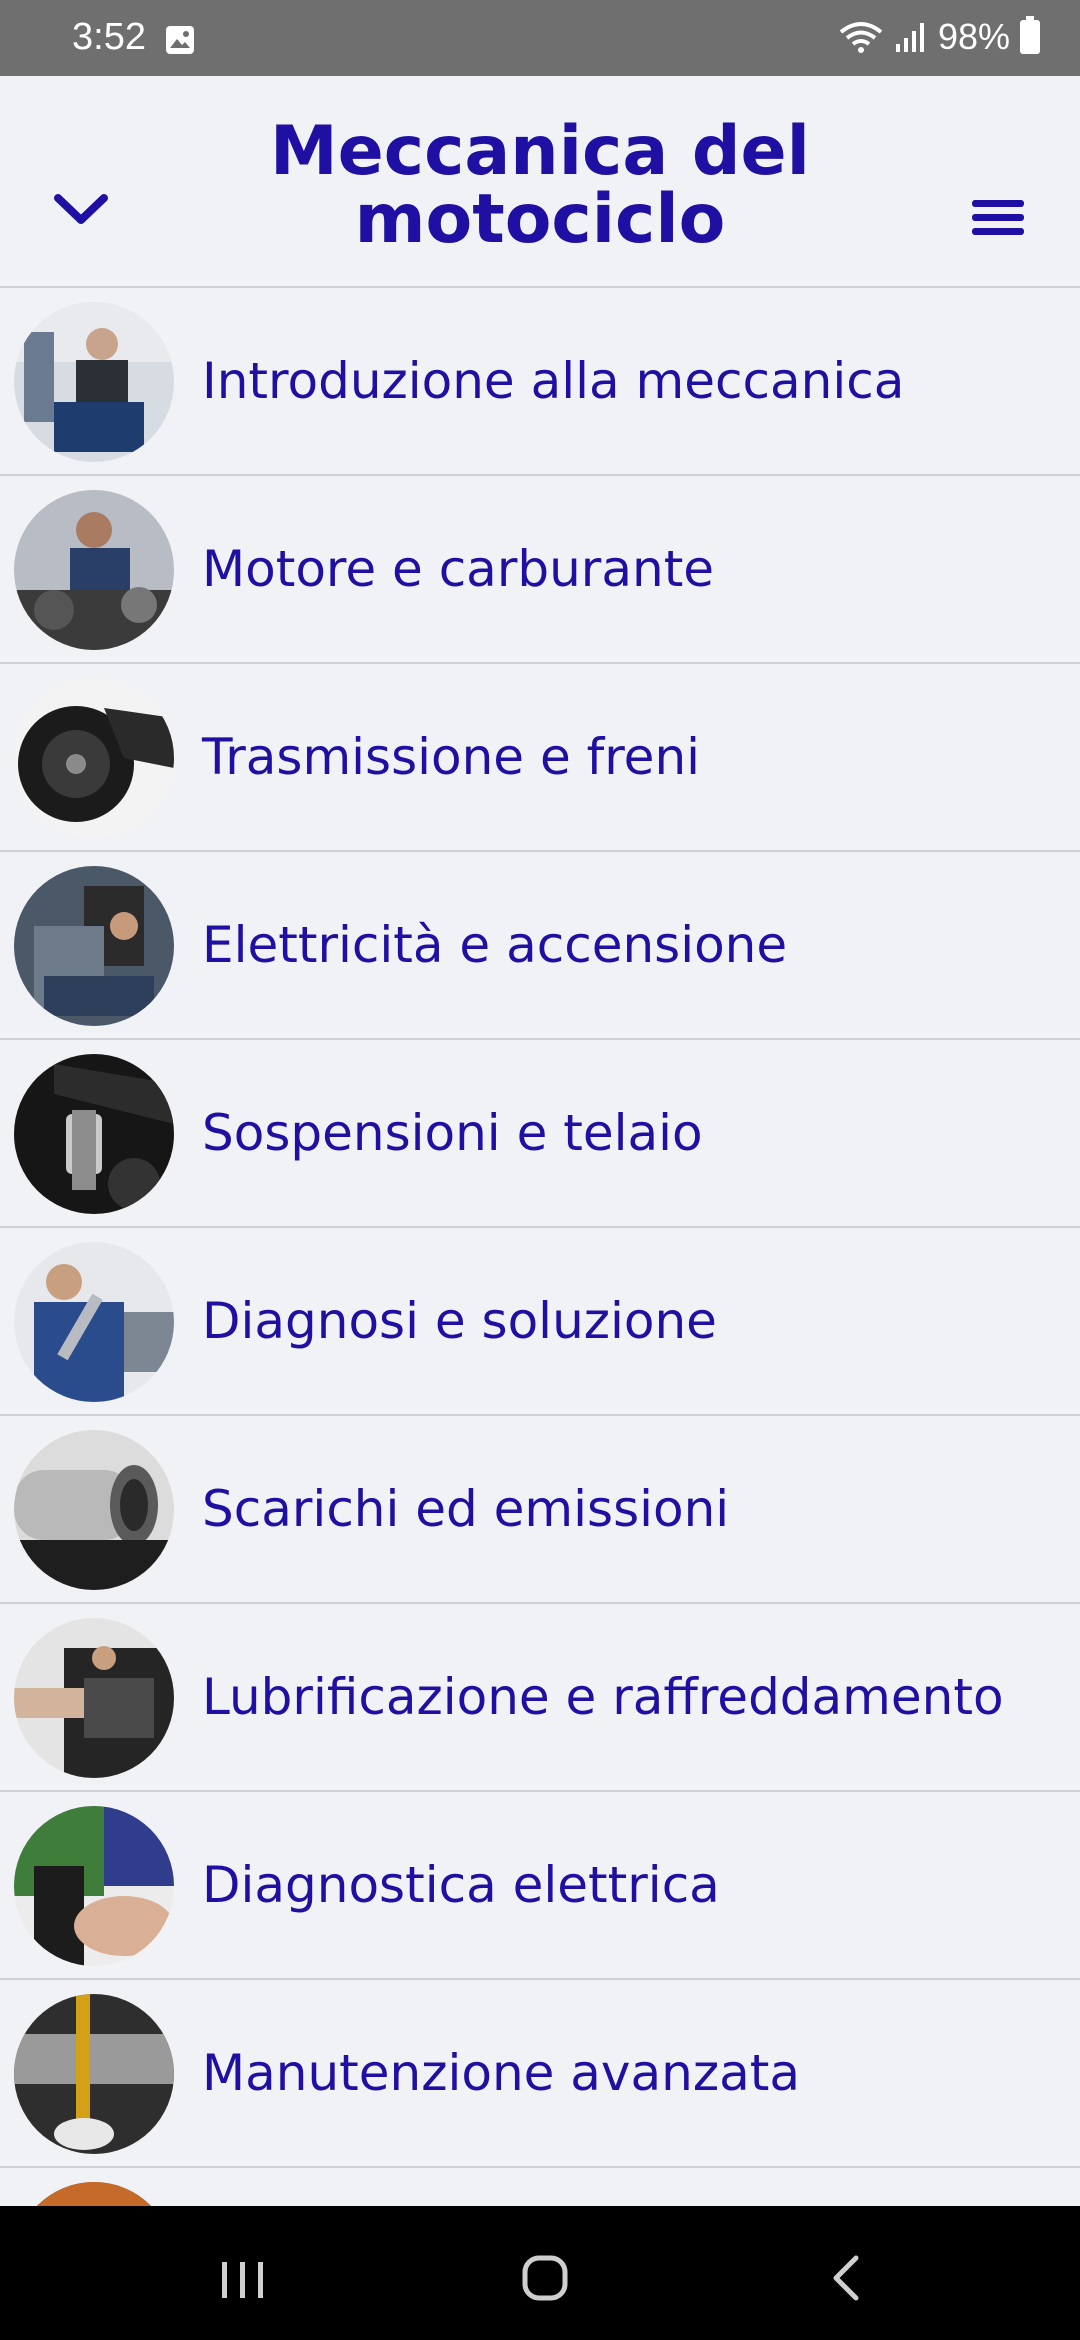 The width and height of the screenshot is (1080, 2340). I want to click on status-bar: 3:52 98%, so click(540, 38).